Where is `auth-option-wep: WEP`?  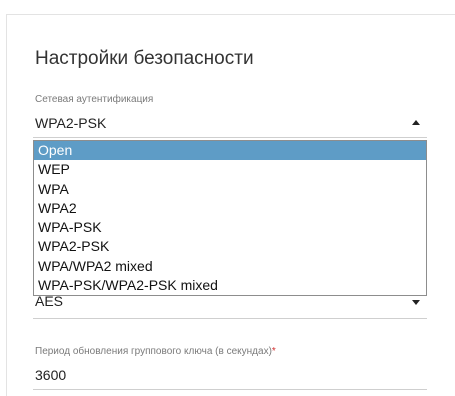 auth-option-wep: WEP is located at coordinates (230, 169).